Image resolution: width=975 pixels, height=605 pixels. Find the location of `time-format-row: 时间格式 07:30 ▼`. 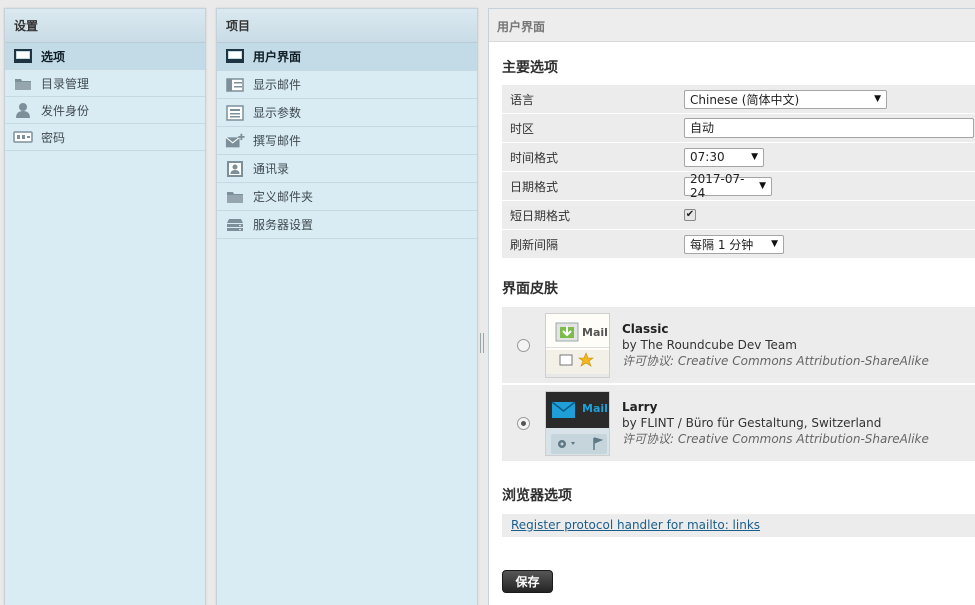

time-format-row: 时间格式 07:30 ▼ is located at coordinates (738, 157).